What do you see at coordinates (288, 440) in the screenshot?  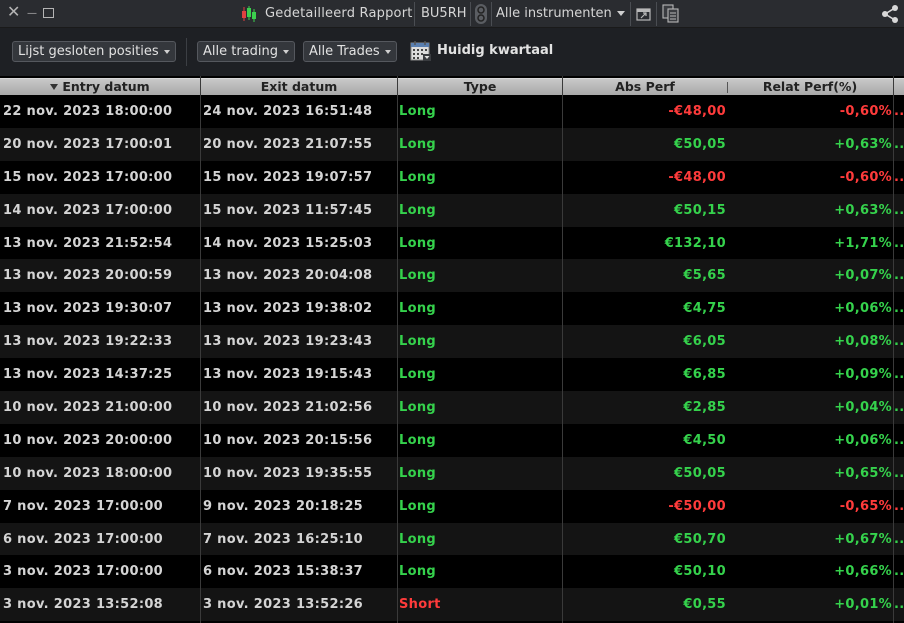 I see `exit-date-cell: 10 nov. 2023 20:15:56` at bounding box center [288, 440].